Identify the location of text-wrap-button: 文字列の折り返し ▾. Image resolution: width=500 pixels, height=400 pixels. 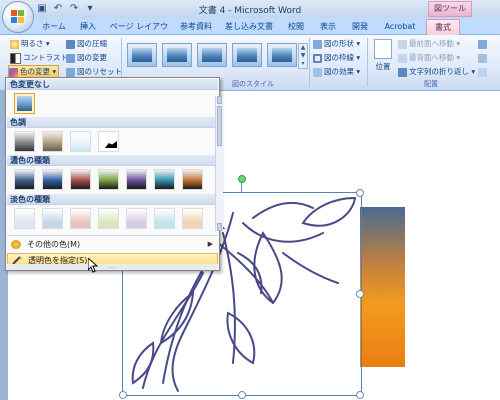
(436, 72).